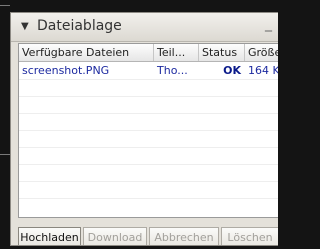 The width and height of the screenshot is (320, 249). Describe the element at coordinates (86, 52) in the screenshot. I see `column-header-available-files: Verfügbare Dateien` at that location.